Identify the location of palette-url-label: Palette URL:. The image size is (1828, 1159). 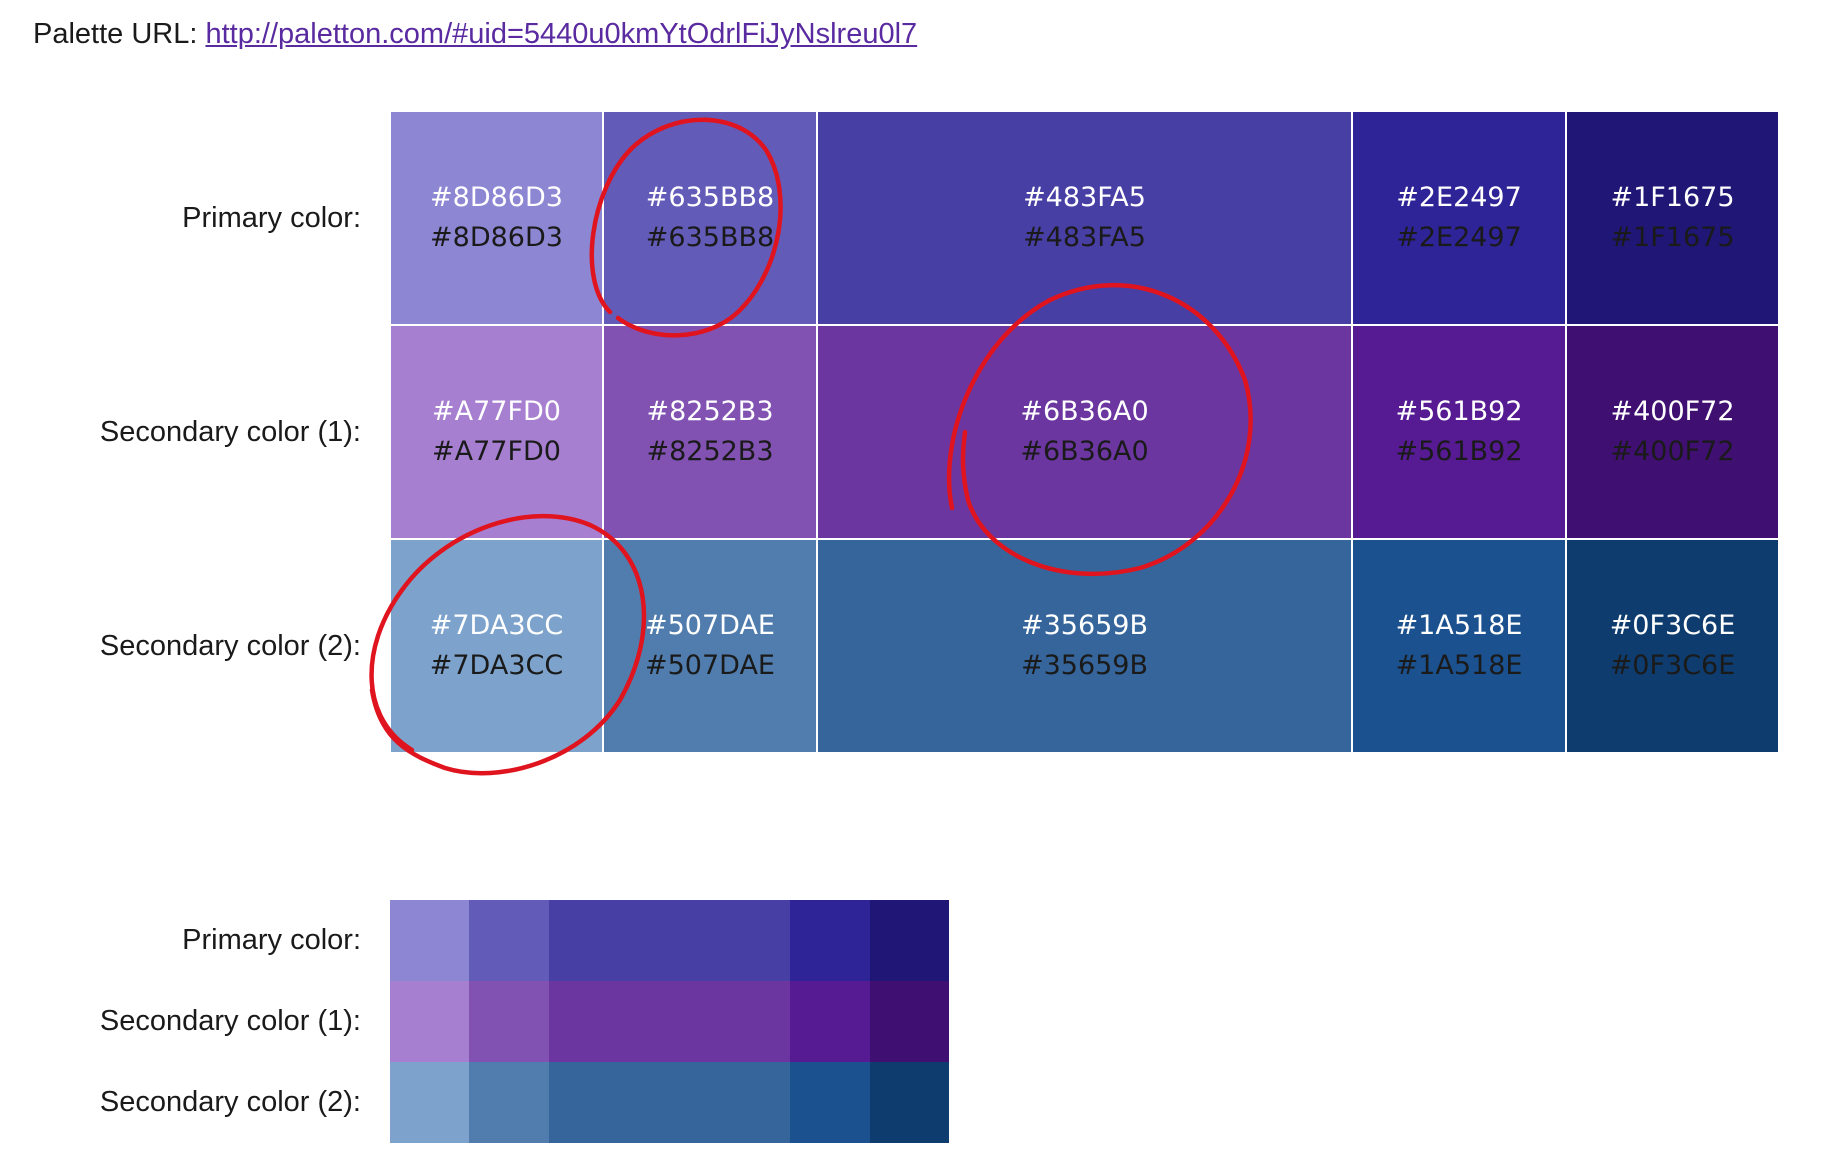
(115, 34).